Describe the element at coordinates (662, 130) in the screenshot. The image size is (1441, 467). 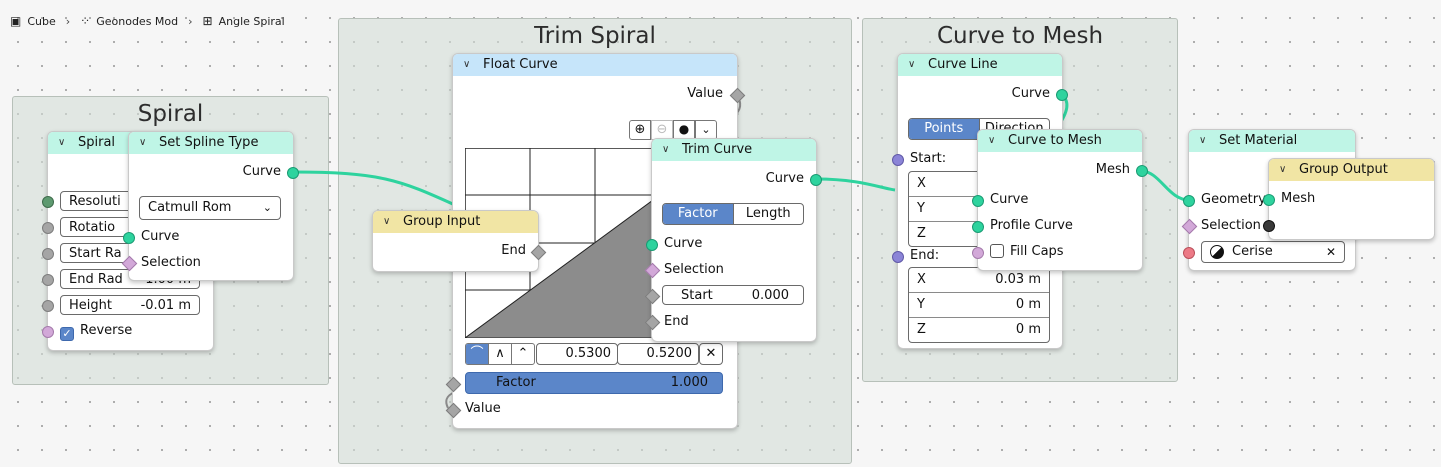
I see `zoom-out-icon: ⊖` at that location.